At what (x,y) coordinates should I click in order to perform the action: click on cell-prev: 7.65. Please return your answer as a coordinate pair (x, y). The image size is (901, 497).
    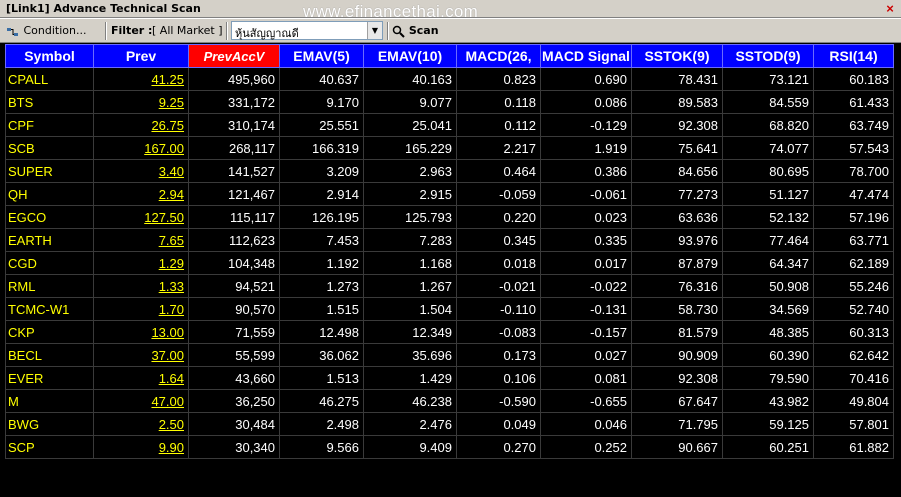
    Looking at the image, I should click on (141, 240).